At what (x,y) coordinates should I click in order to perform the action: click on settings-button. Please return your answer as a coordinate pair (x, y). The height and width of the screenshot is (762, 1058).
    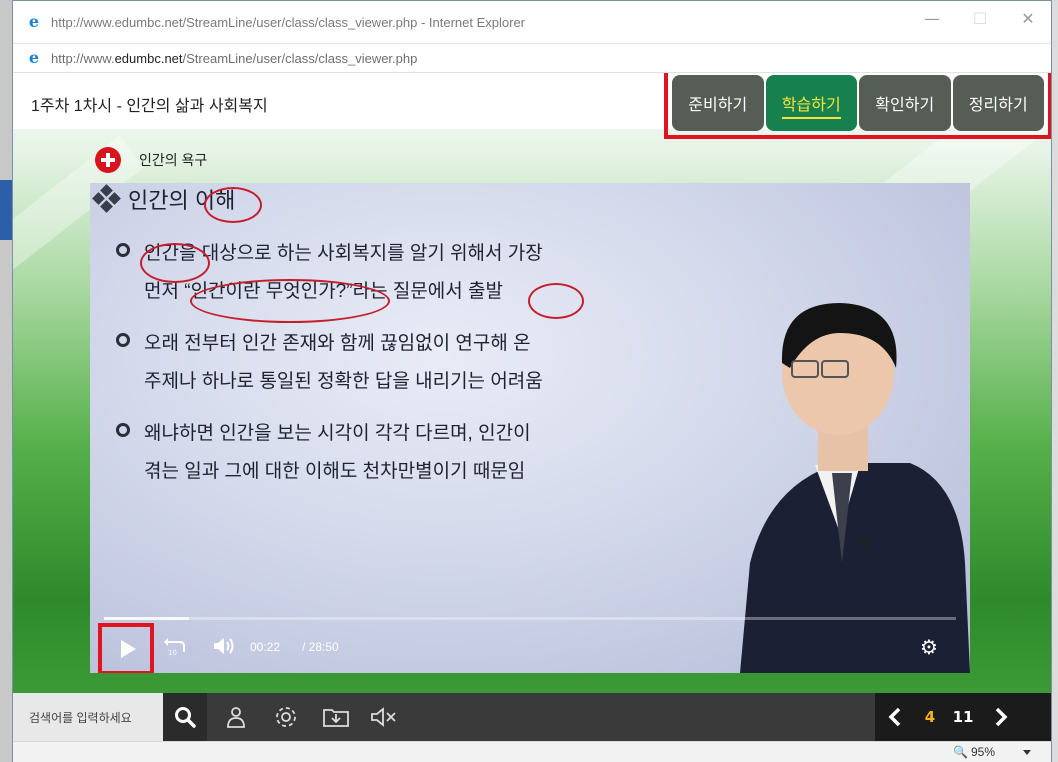
    Looking at the image, I should click on (286, 717).